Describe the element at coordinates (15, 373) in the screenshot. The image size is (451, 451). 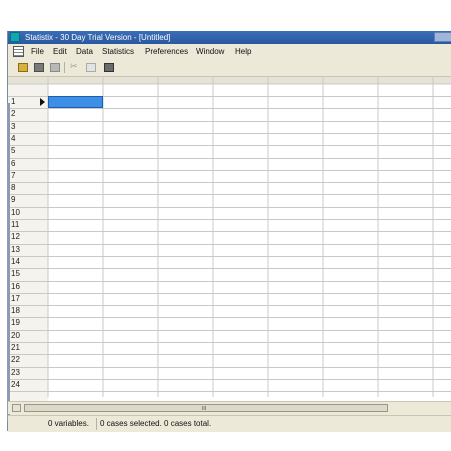
I see `row-label: 23` at that location.